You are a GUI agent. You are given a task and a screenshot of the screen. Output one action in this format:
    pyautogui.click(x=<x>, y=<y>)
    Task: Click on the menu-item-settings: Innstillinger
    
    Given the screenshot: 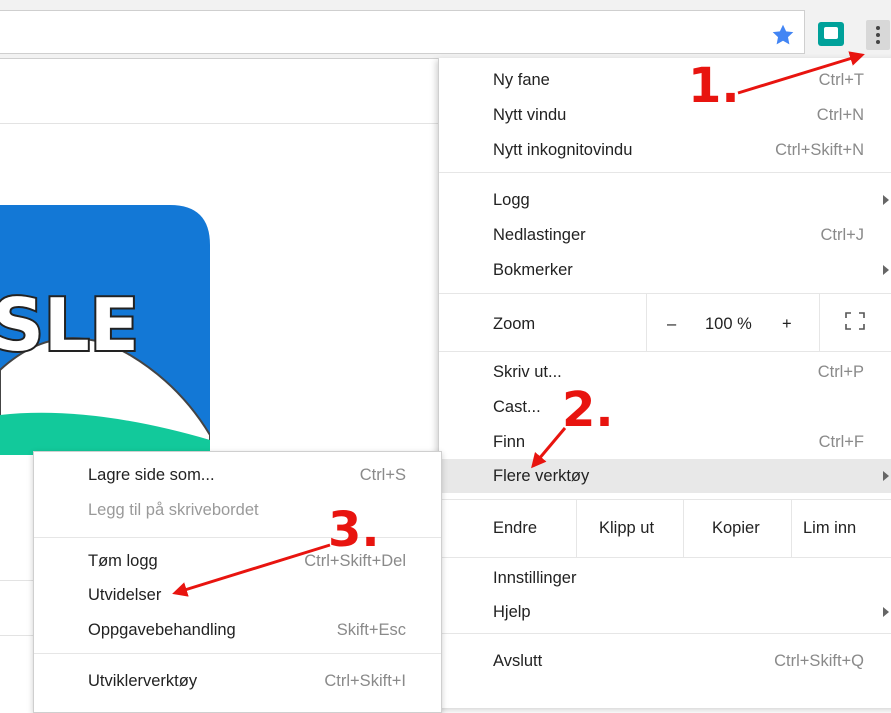 What is the action you would take?
    pyautogui.click(x=665, y=578)
    